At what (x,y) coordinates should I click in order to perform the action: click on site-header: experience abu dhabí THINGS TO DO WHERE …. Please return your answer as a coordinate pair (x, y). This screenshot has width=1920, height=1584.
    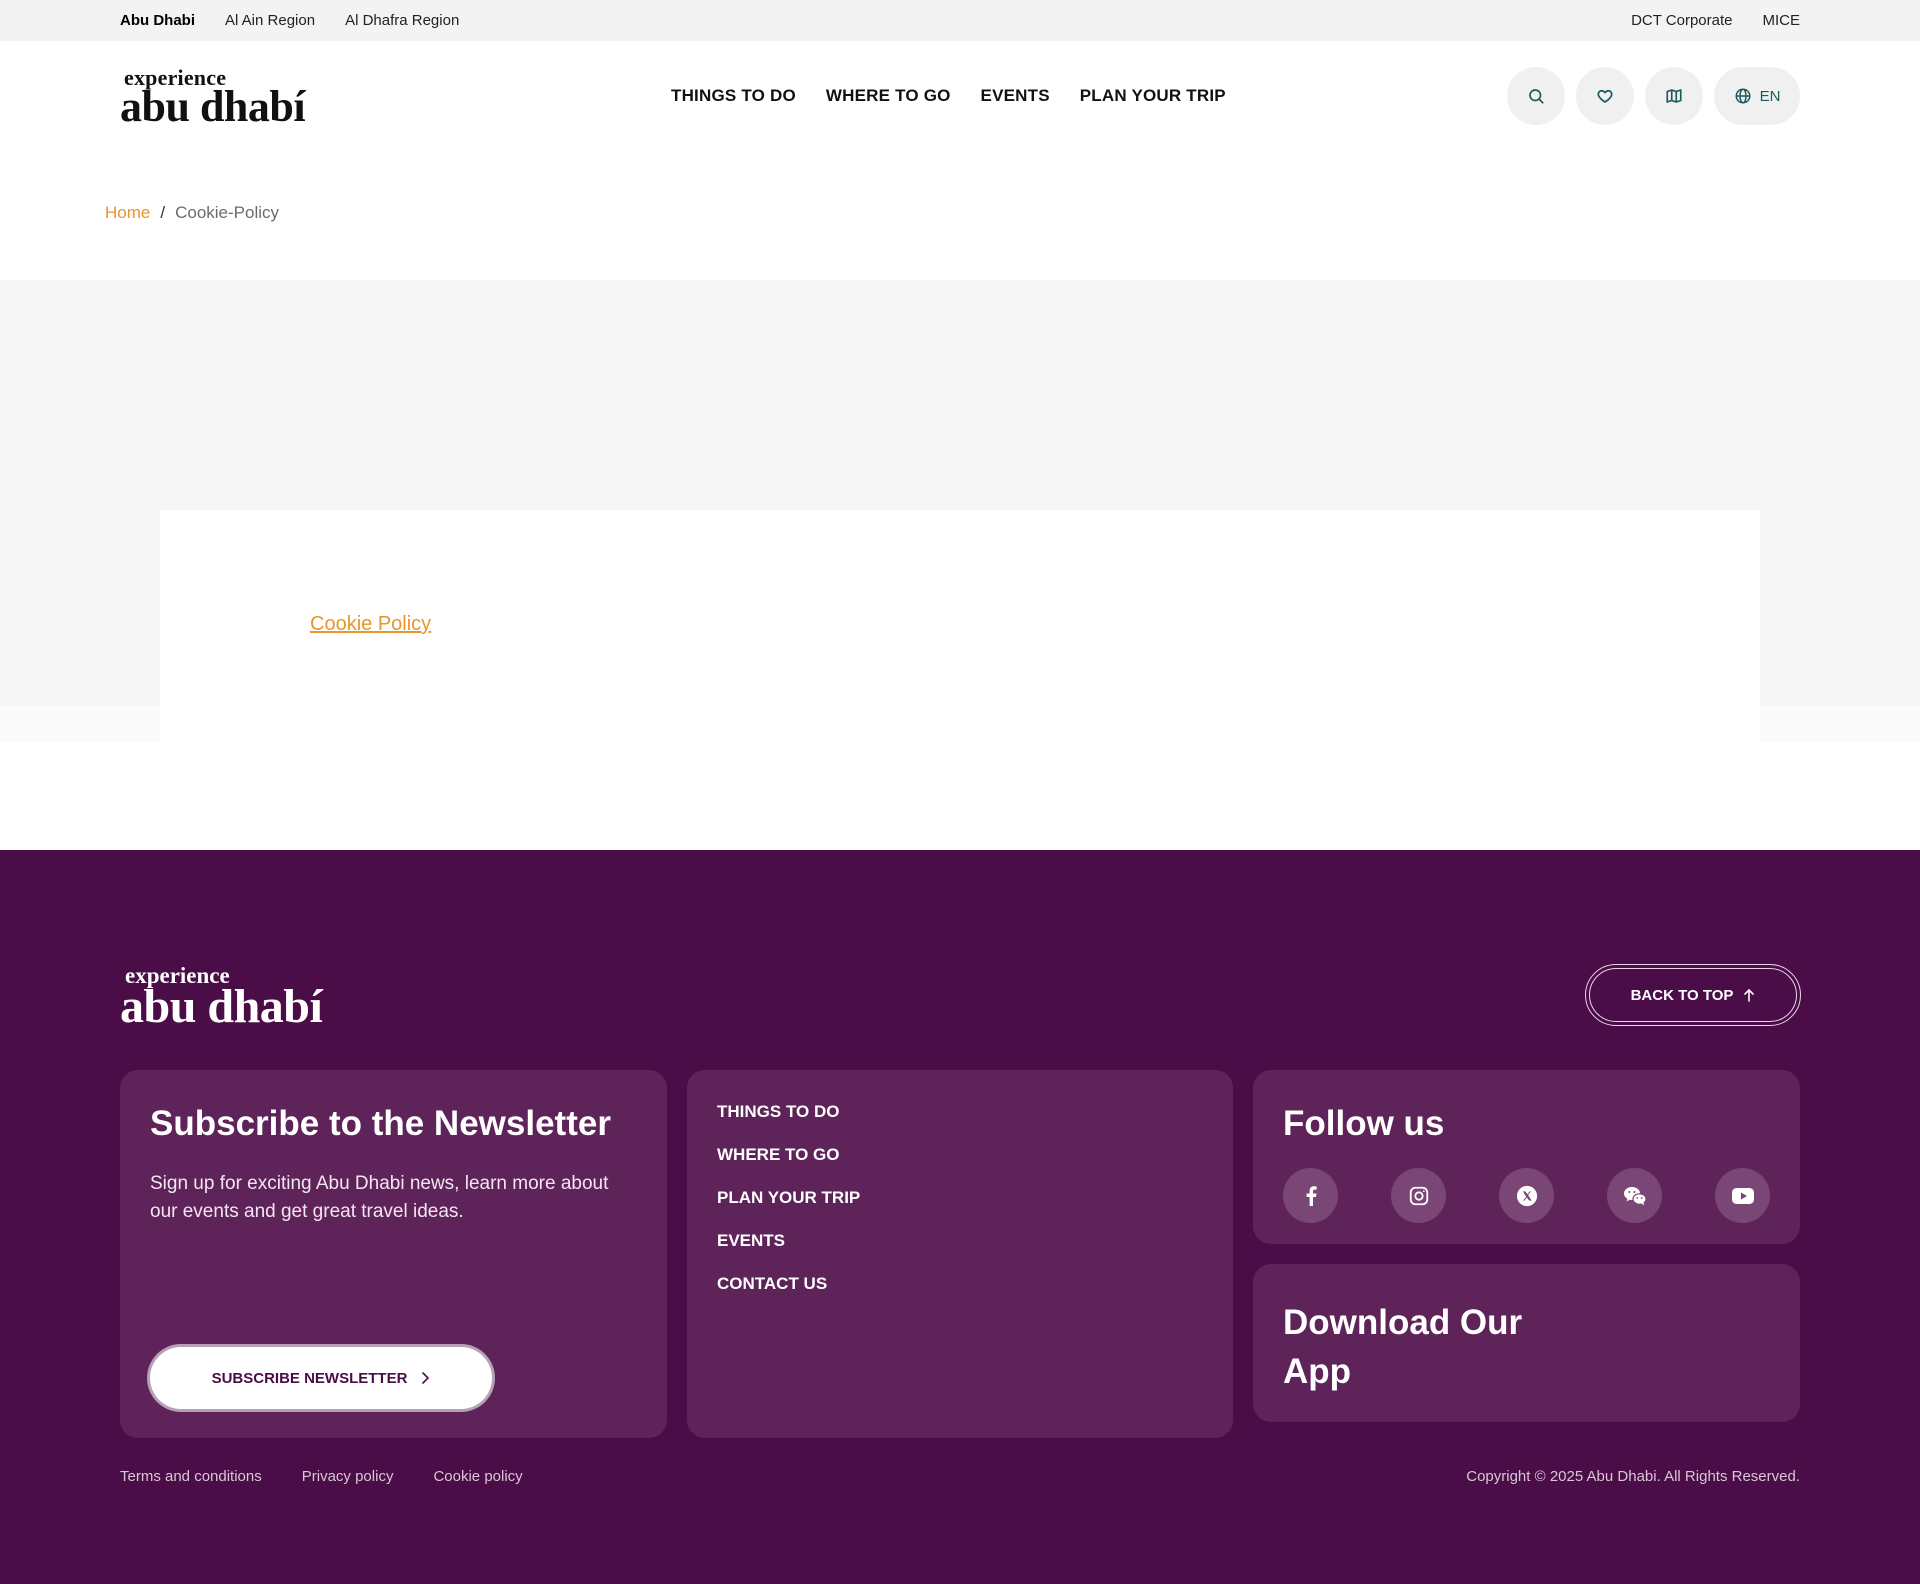
    Looking at the image, I should click on (960, 96).